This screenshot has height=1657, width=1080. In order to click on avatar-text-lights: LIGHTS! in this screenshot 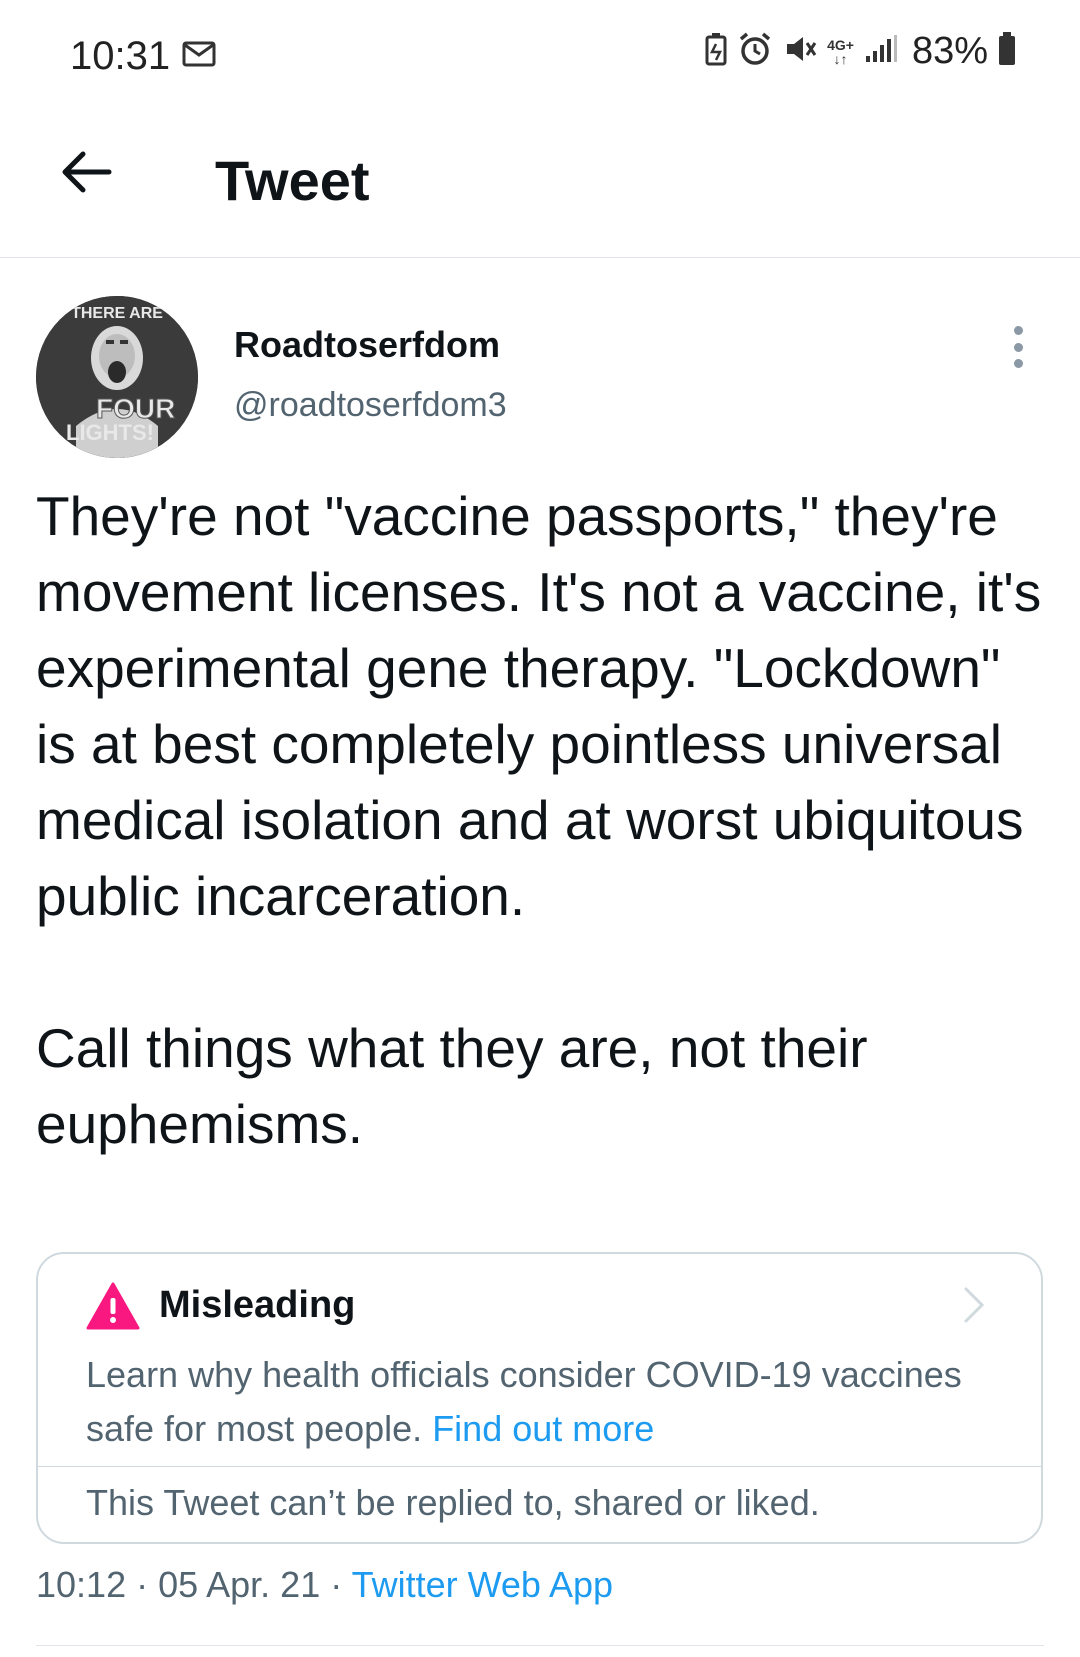, I will do `click(110, 432)`.